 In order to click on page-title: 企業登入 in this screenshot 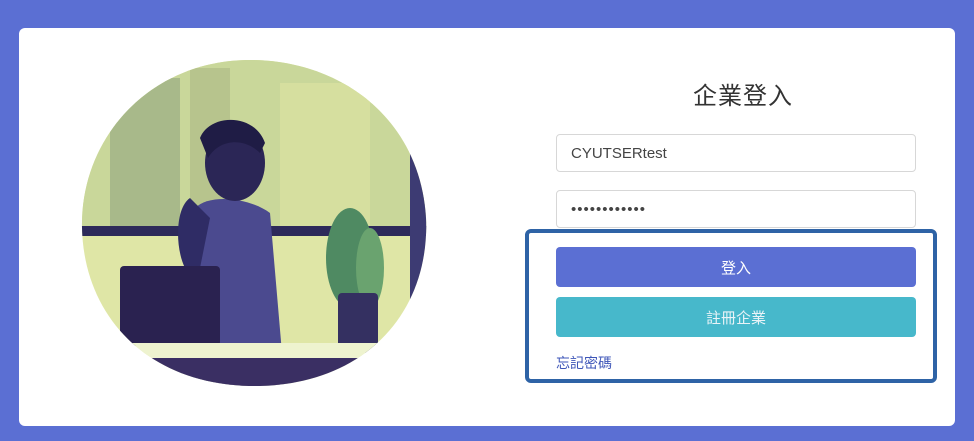, I will do `click(743, 96)`.